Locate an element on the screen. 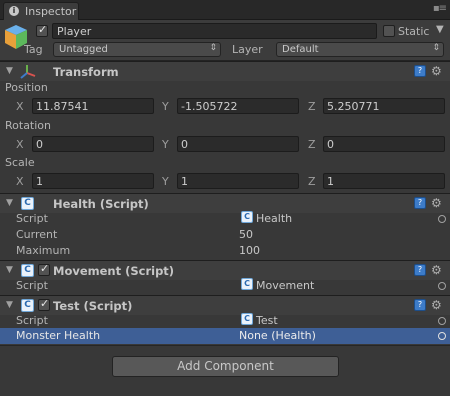 The width and height of the screenshot is (450, 396). rotation-y-field: 0 is located at coordinates (238, 144).